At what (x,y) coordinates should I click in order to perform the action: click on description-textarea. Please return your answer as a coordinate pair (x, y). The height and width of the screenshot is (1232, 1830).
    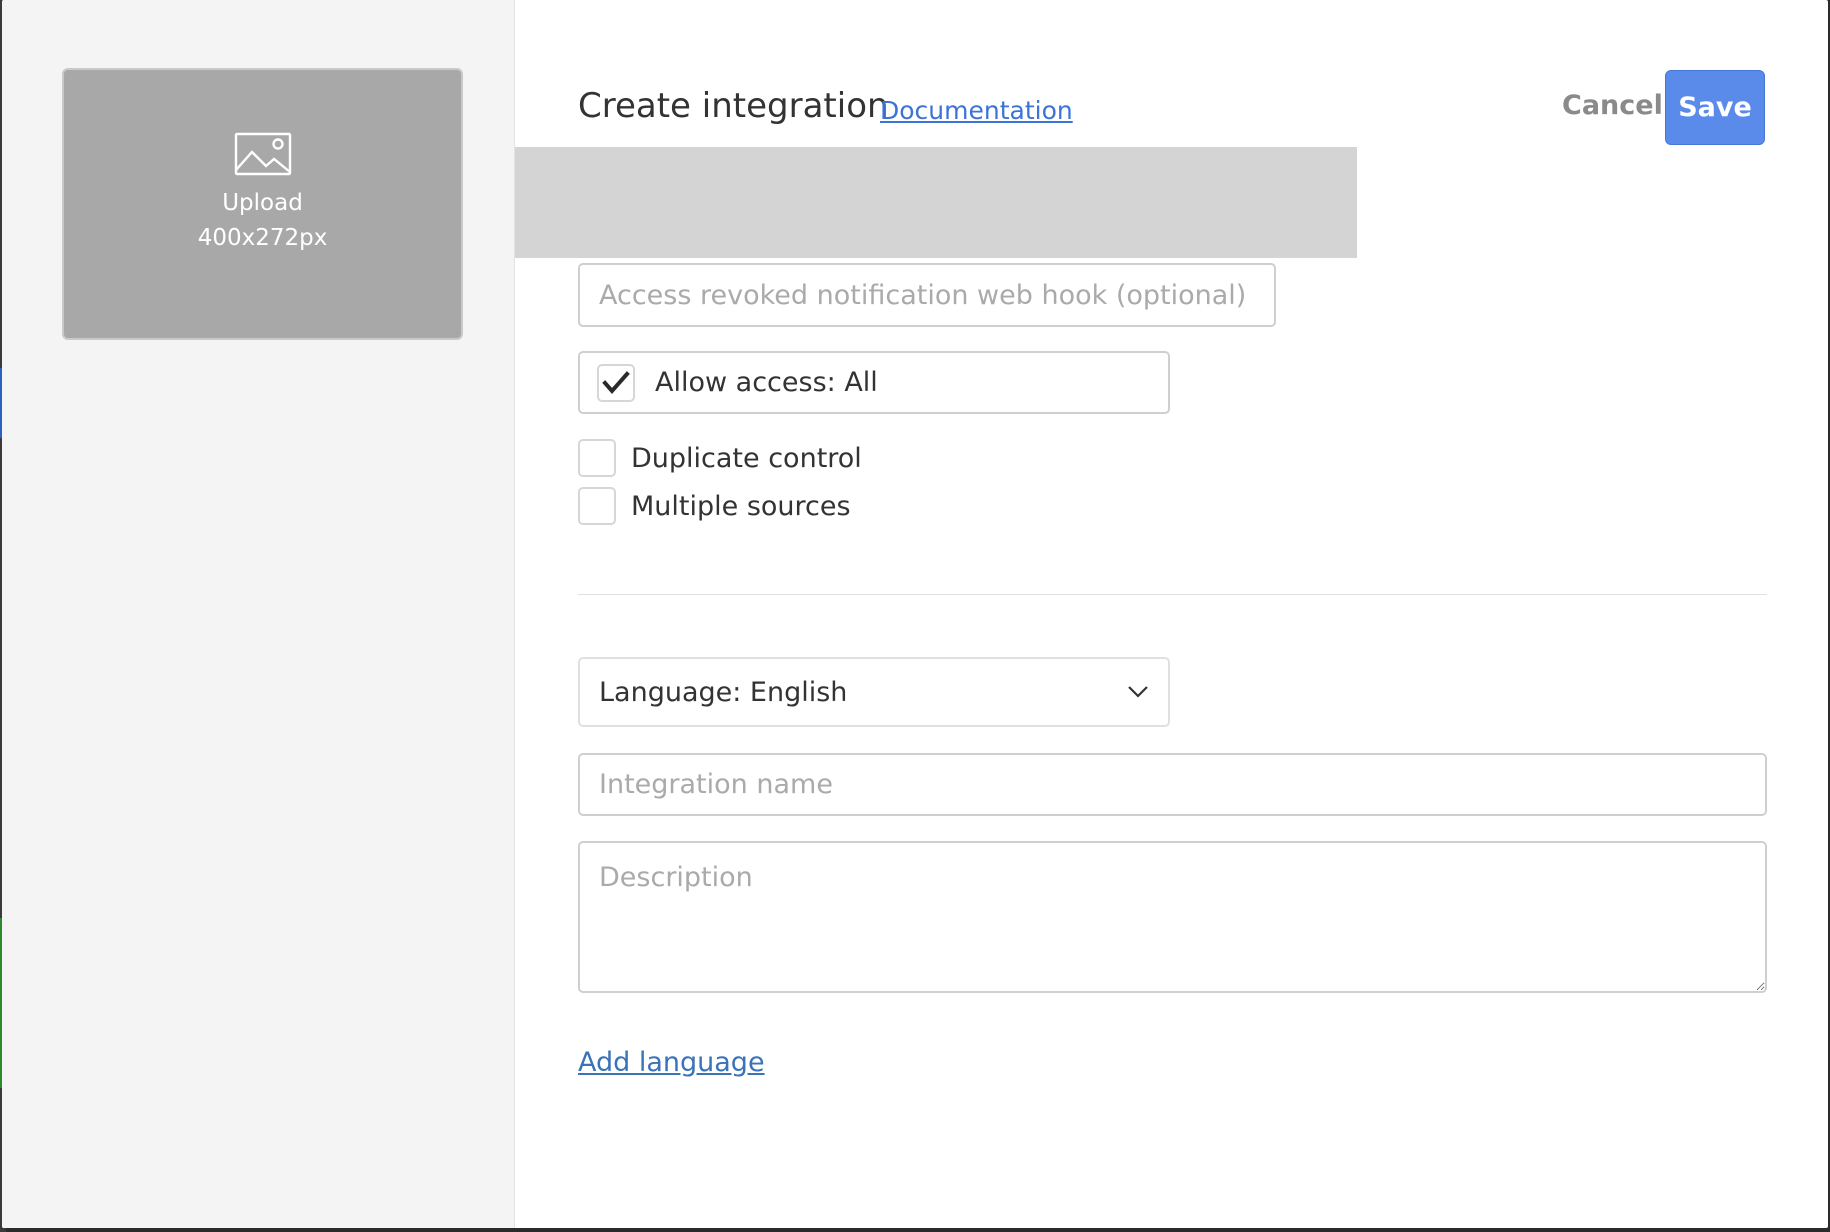
    Looking at the image, I should click on (1172, 917).